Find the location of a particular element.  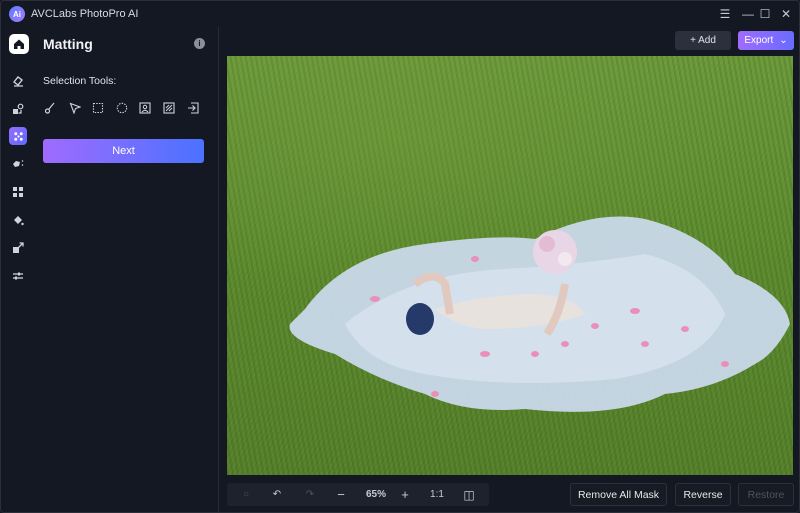

expand-icon is located at coordinates (18, 192).